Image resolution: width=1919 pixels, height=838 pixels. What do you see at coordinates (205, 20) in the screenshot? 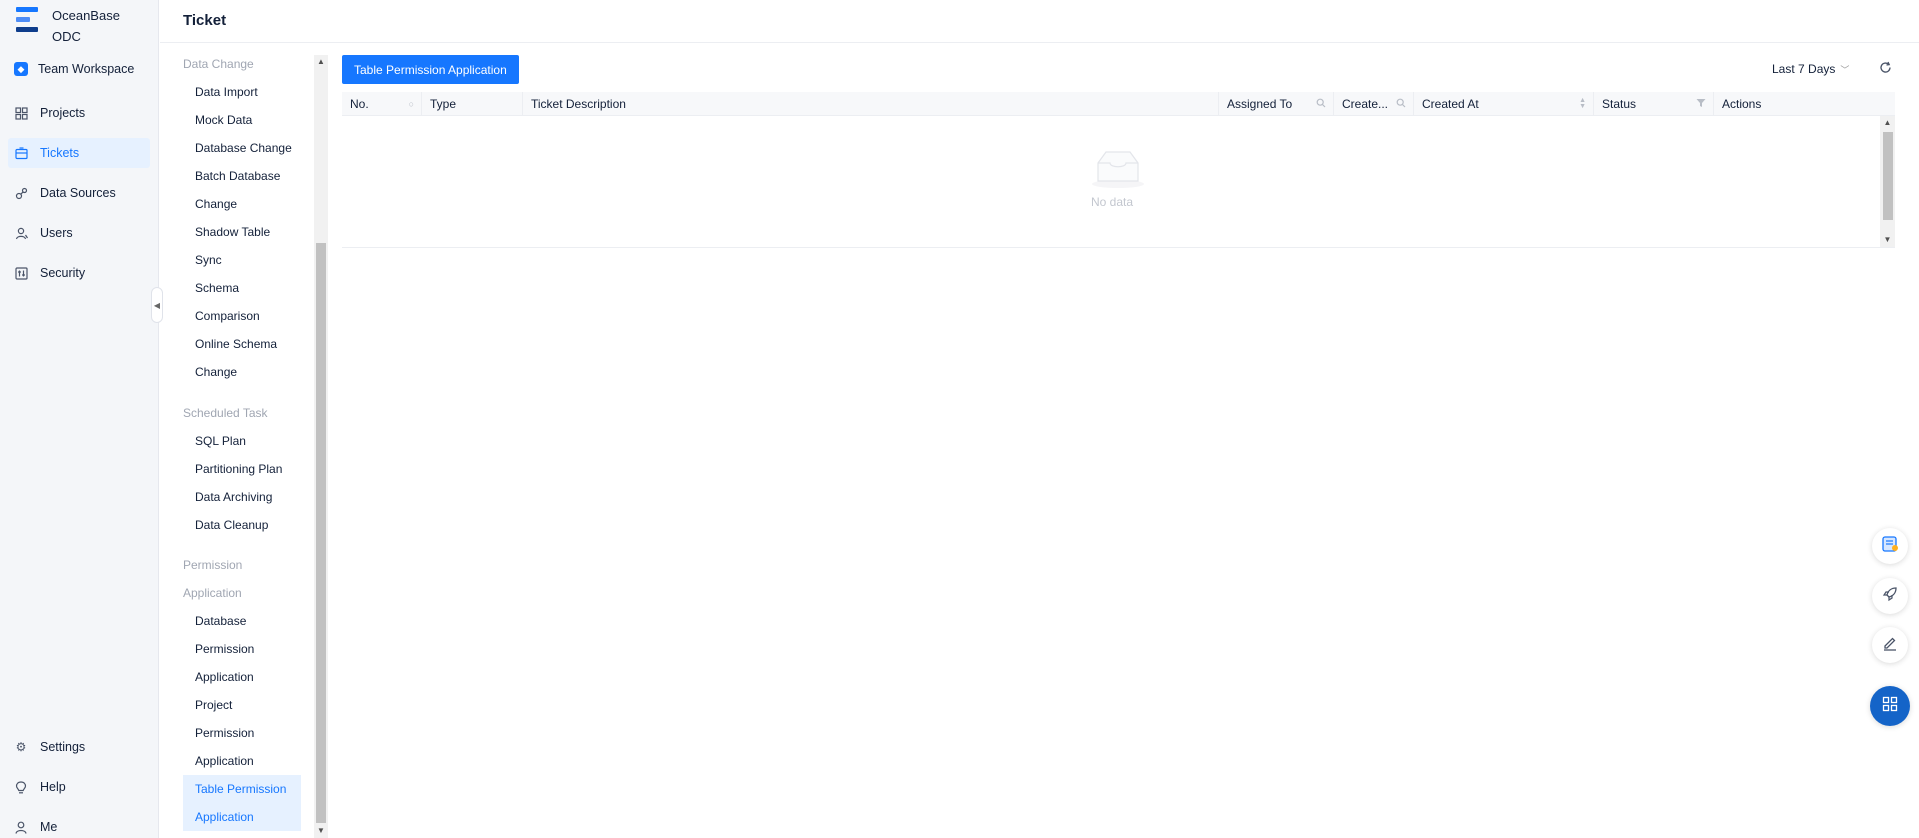
I see `page-title: Ticket` at bounding box center [205, 20].